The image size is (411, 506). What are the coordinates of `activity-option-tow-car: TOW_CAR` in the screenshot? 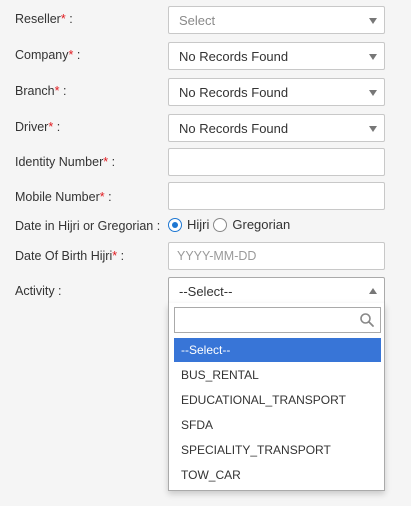 It's located at (277, 475).